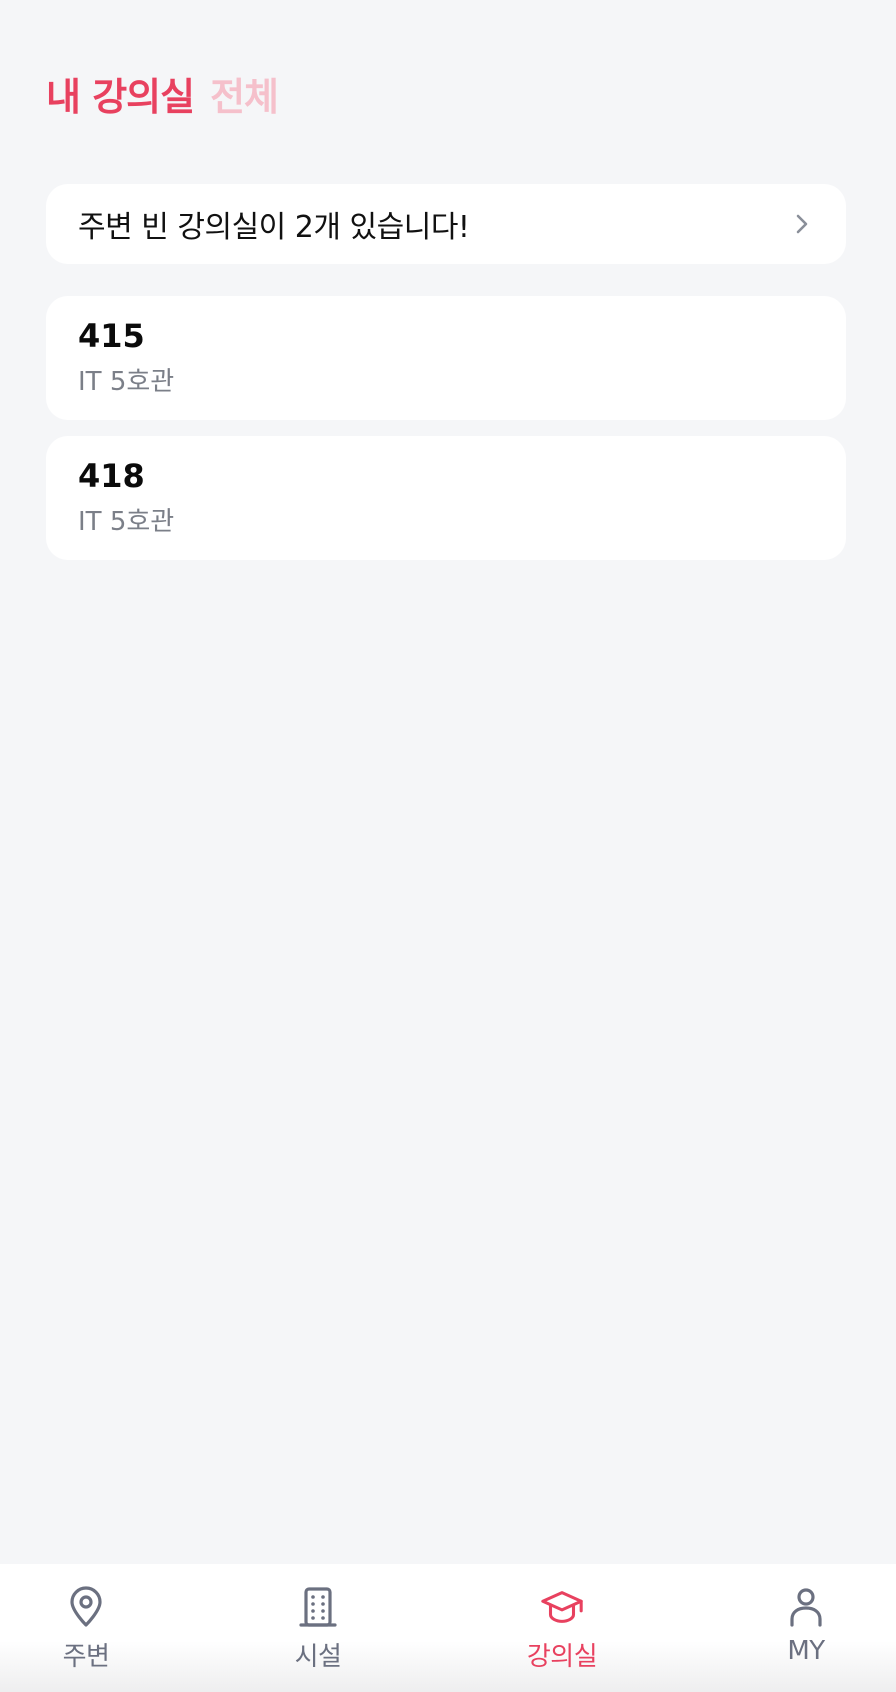 This screenshot has height=1692, width=896. I want to click on classroom-card: 418 IT 5호관, so click(446, 498).